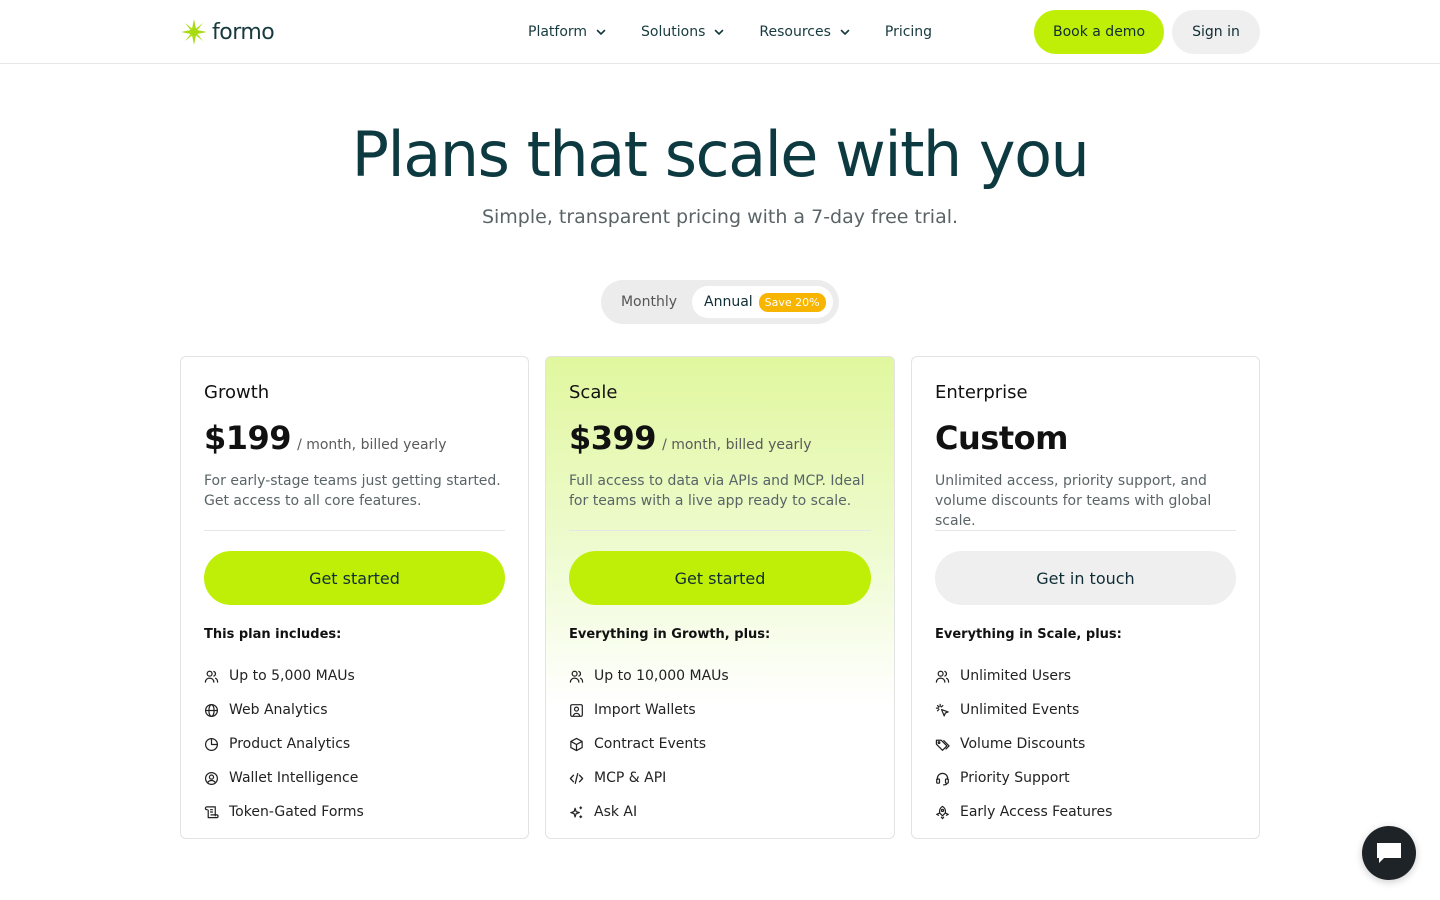 This screenshot has width=1440, height=900. I want to click on feature-label: Contract Events, so click(650, 744).